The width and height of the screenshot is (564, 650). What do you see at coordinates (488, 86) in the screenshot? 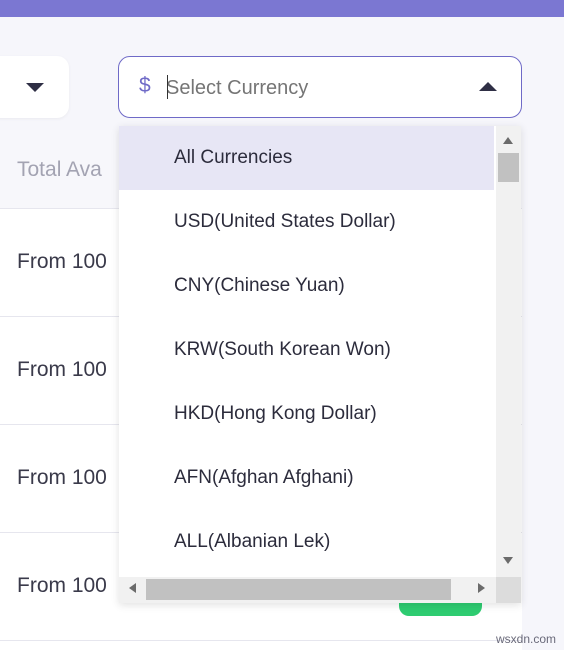
I see `chevron-up-icon` at bounding box center [488, 86].